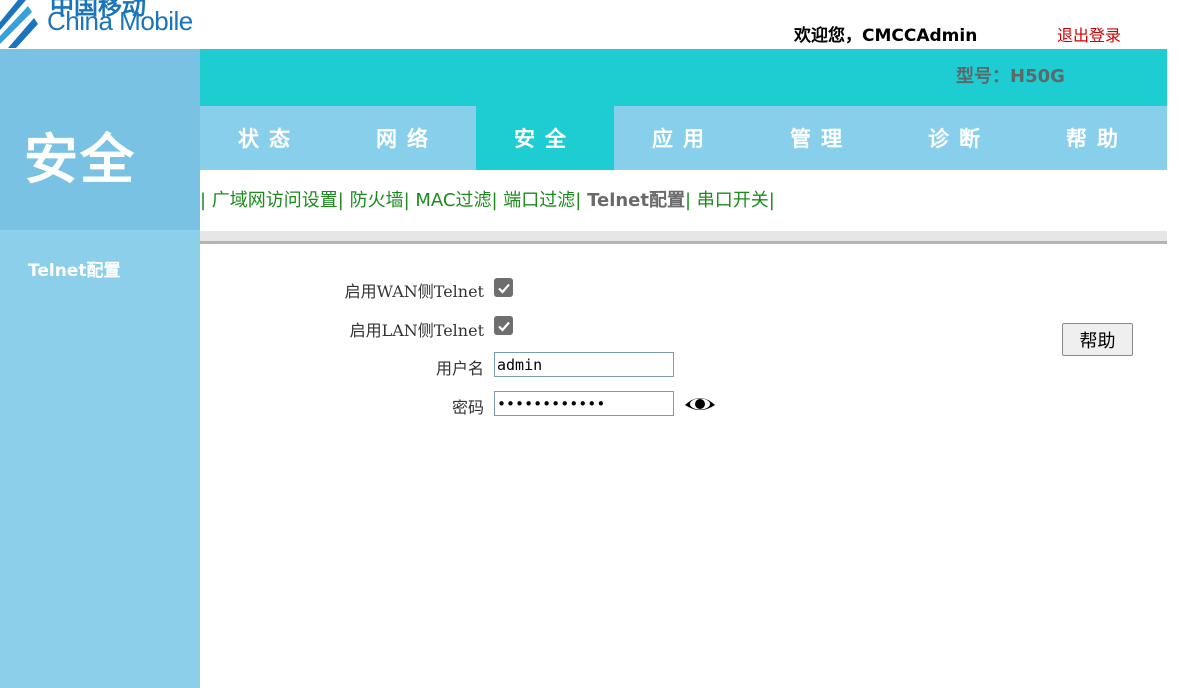 The width and height of the screenshot is (1192, 688). What do you see at coordinates (584, 364) in the screenshot?
I see `username-input: admin` at bounding box center [584, 364].